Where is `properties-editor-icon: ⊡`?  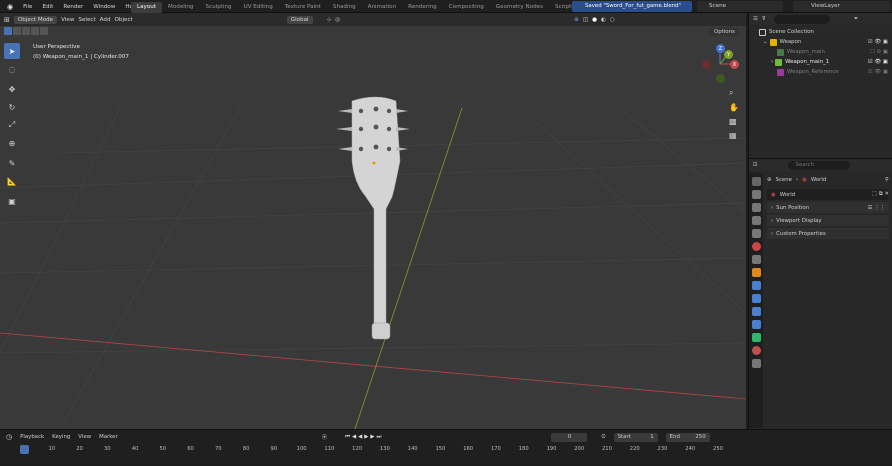 properties-editor-icon: ⊡ is located at coordinates (755, 165).